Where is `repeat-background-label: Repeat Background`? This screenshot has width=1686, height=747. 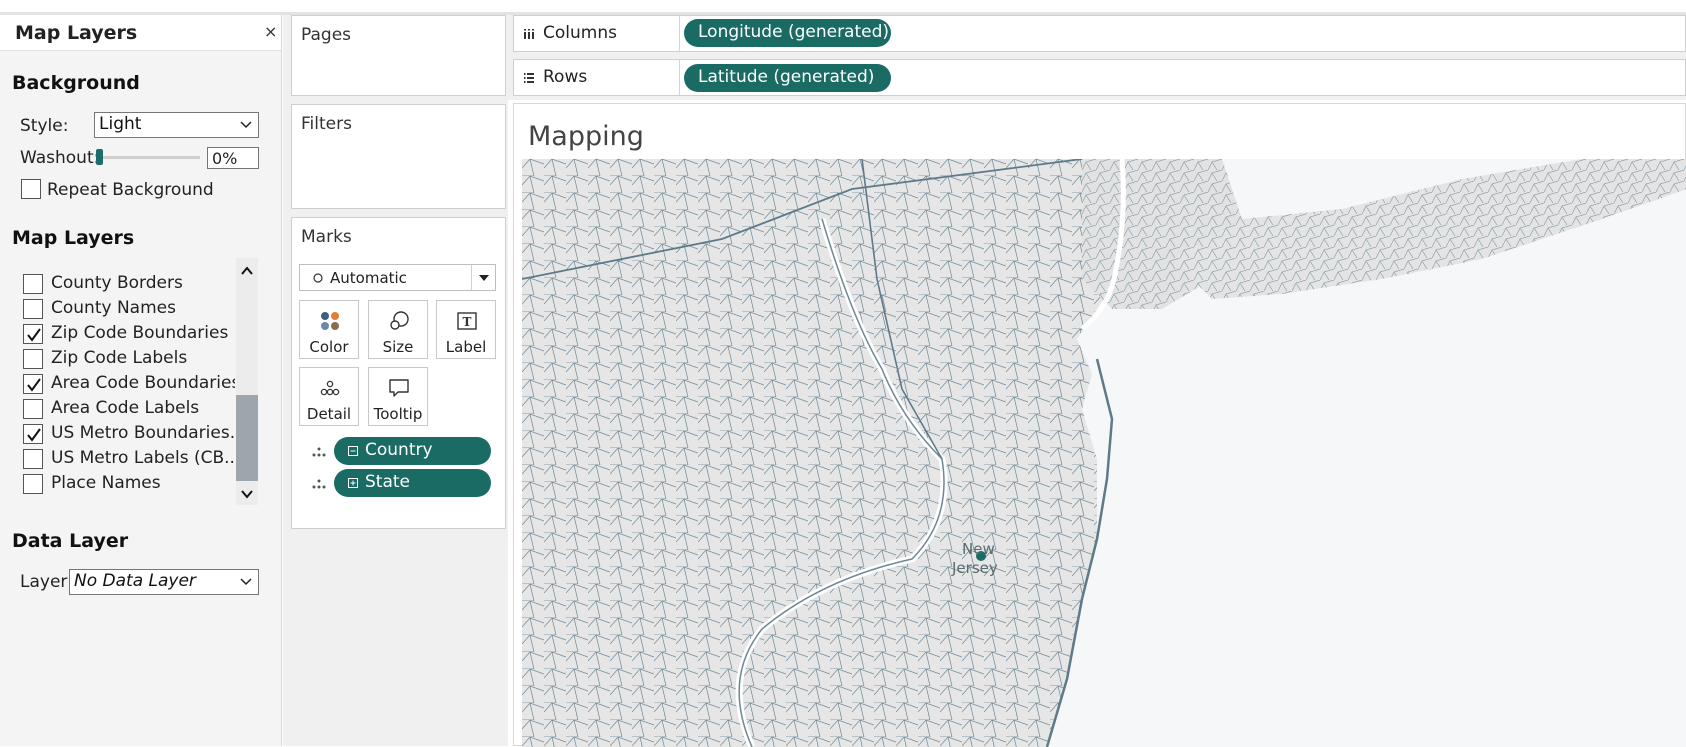
repeat-background-label: Repeat Background is located at coordinates (130, 190).